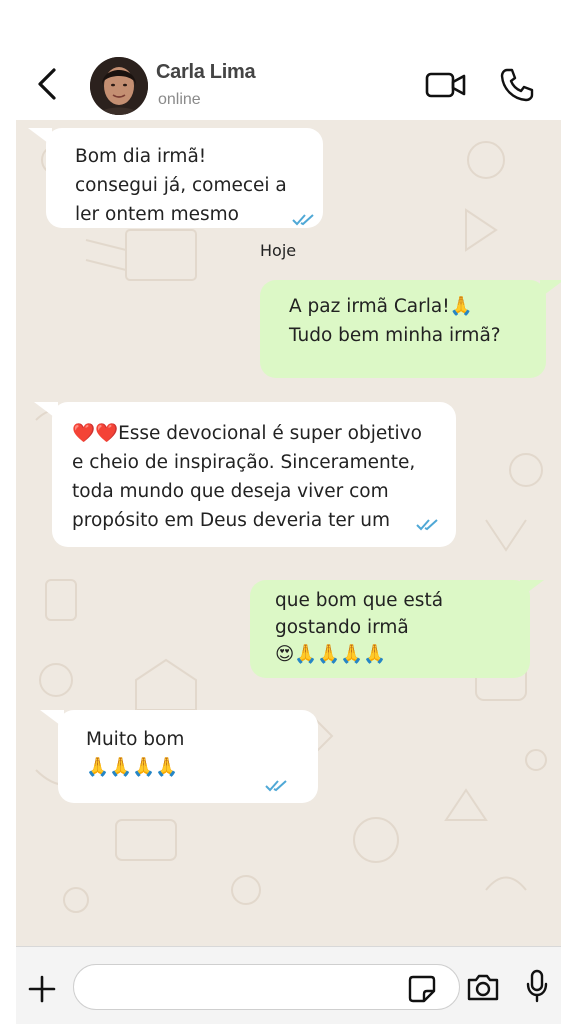  What do you see at coordinates (48, 84) in the screenshot?
I see `back-arrow-icon` at bounding box center [48, 84].